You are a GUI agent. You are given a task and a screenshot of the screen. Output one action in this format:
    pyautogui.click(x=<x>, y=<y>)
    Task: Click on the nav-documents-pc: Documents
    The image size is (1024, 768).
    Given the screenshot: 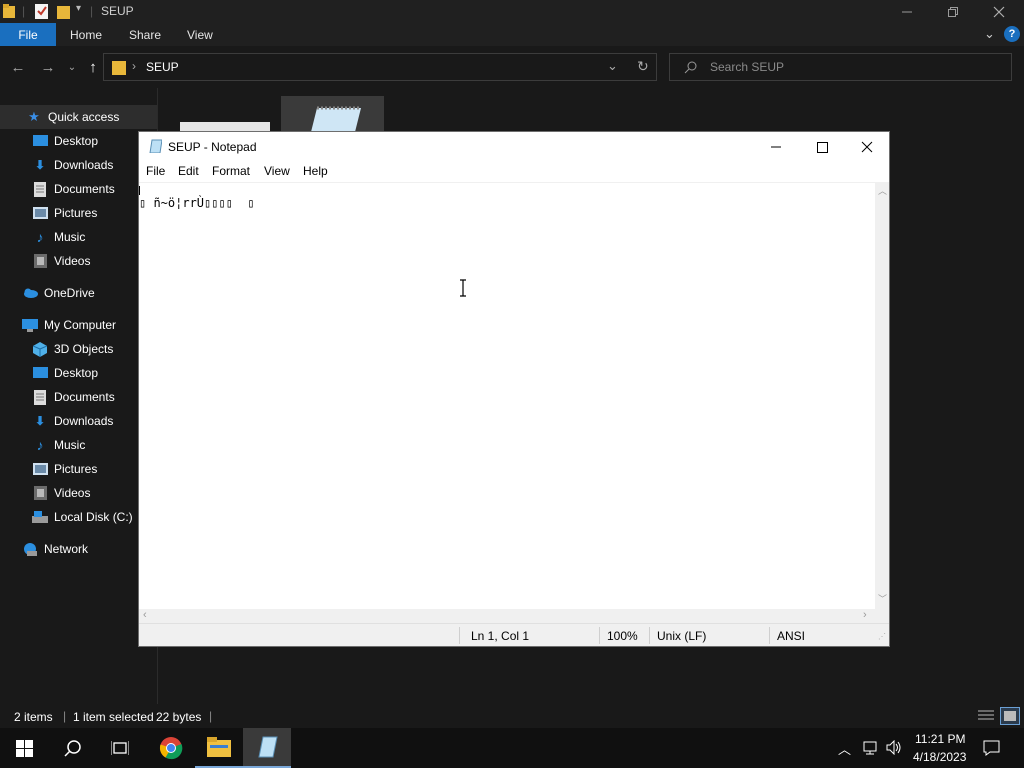 What is the action you would take?
    pyautogui.click(x=78, y=397)
    